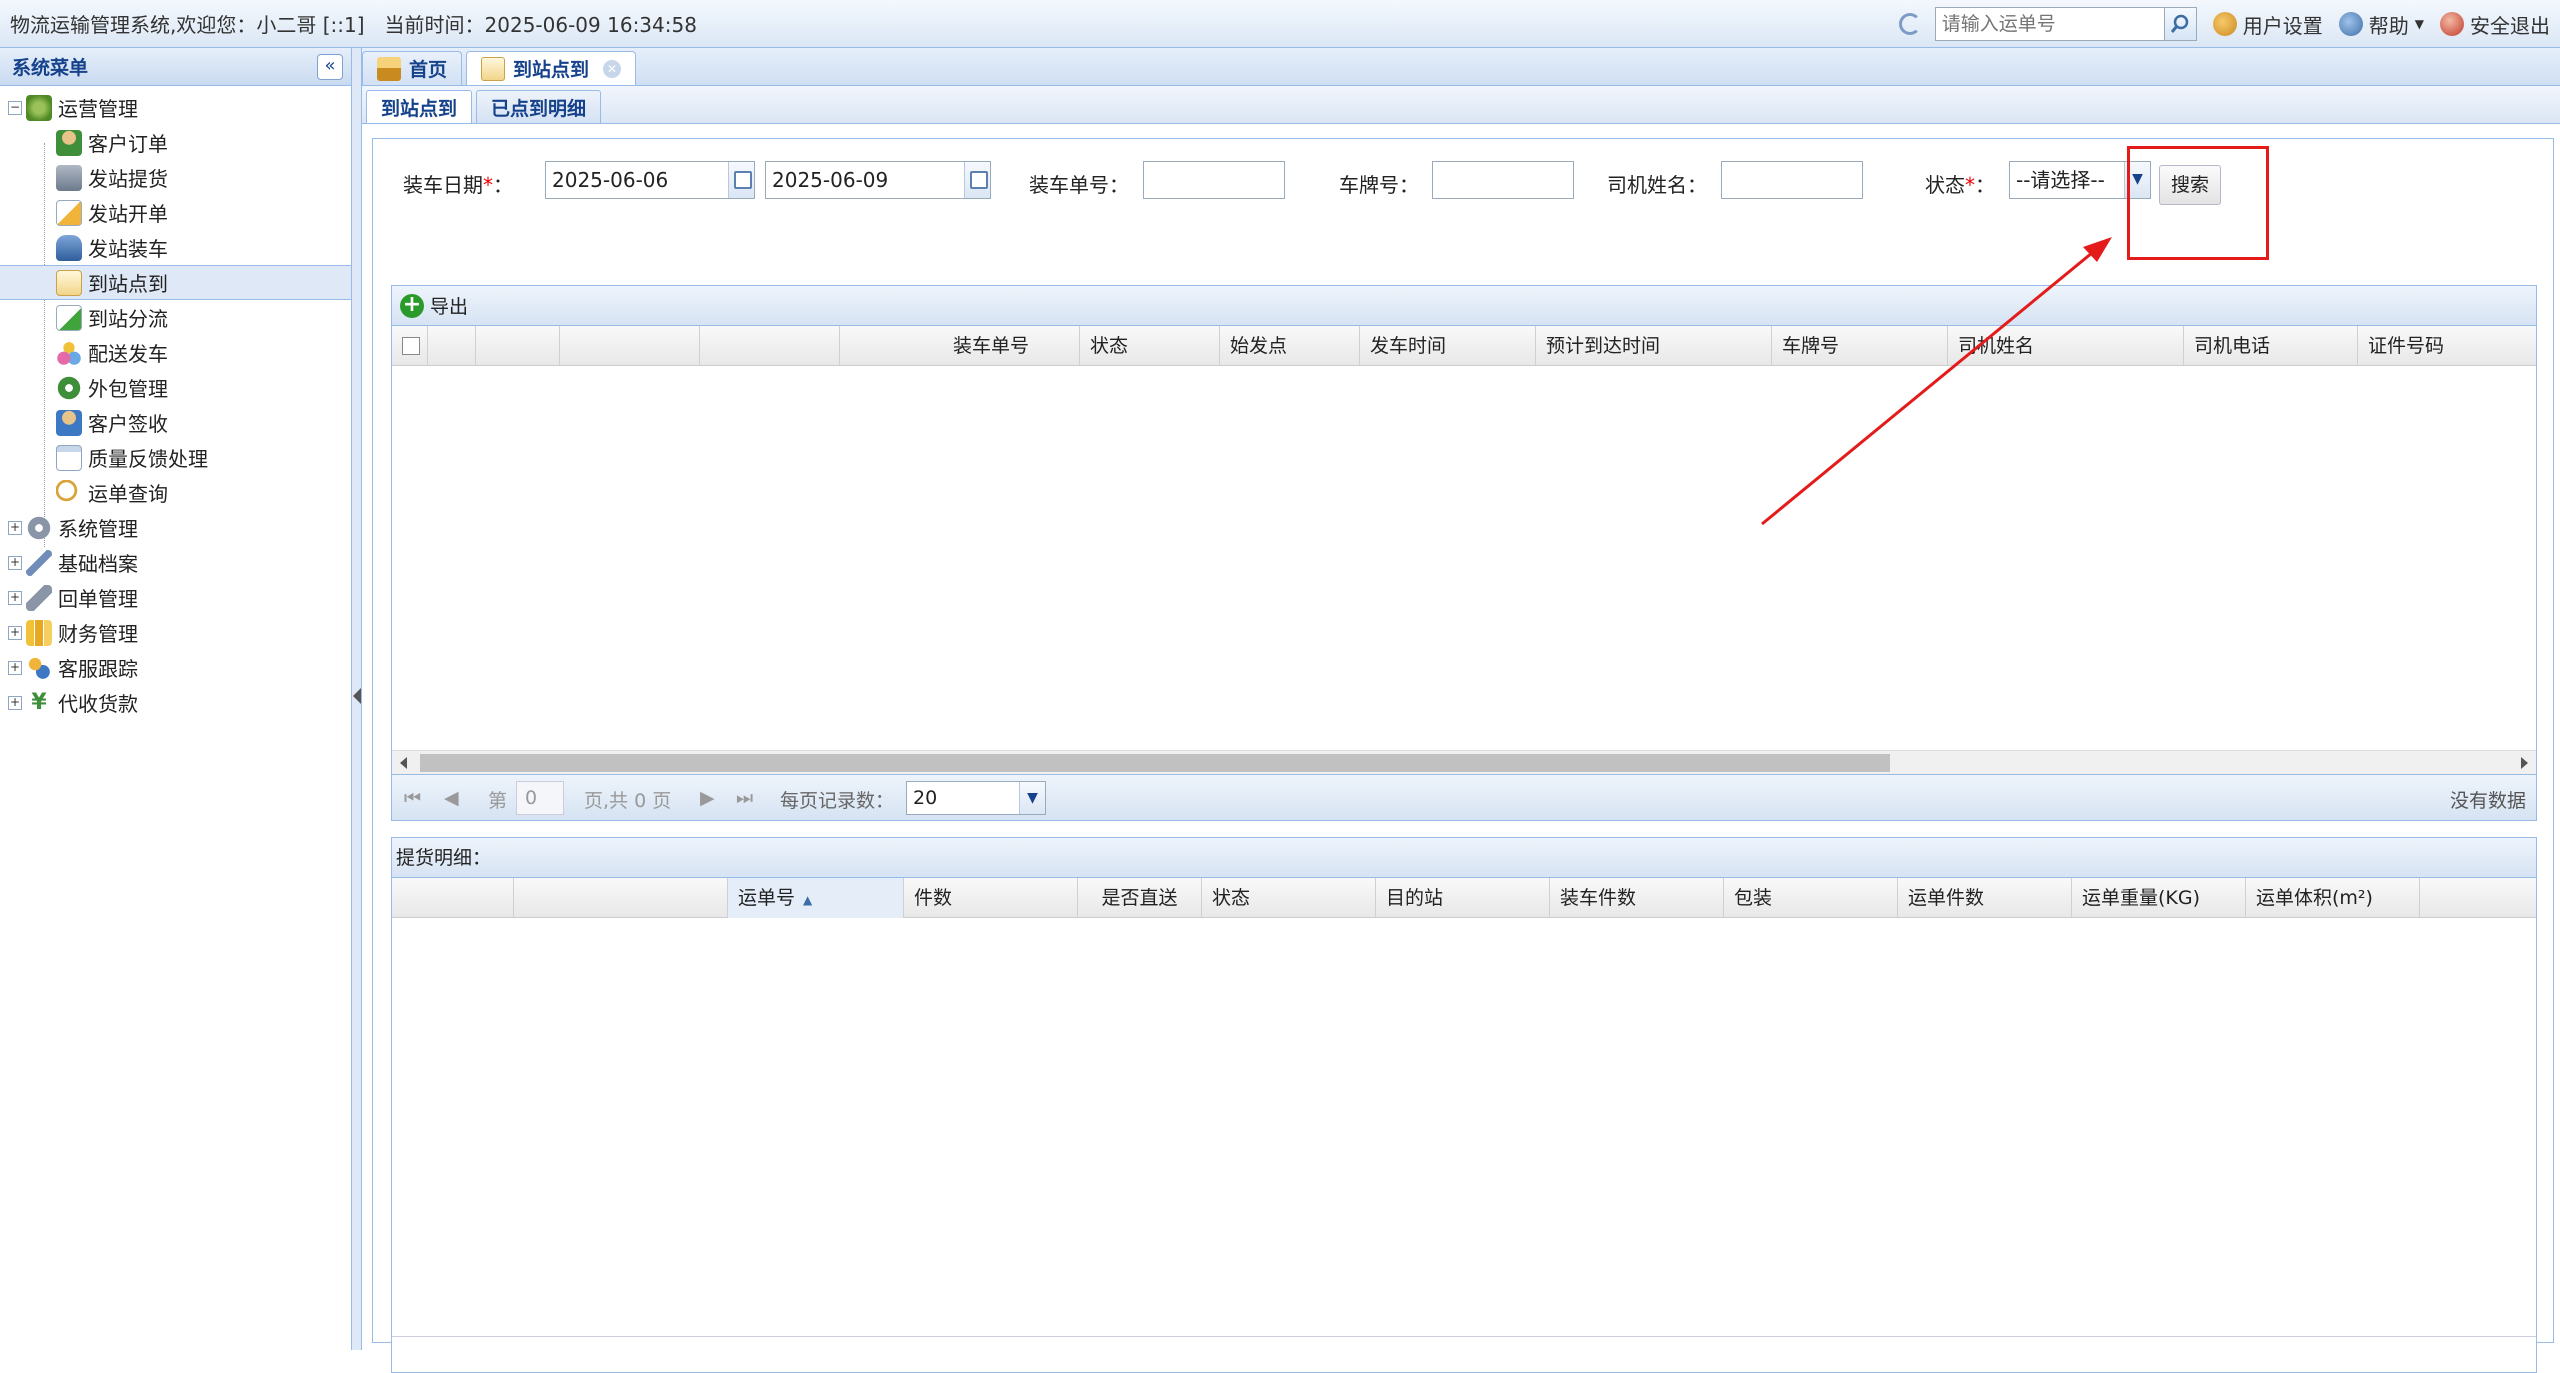 The height and width of the screenshot is (1373, 2560). What do you see at coordinates (330, 66) in the screenshot?
I see `collapse-sidebar-icon: «` at bounding box center [330, 66].